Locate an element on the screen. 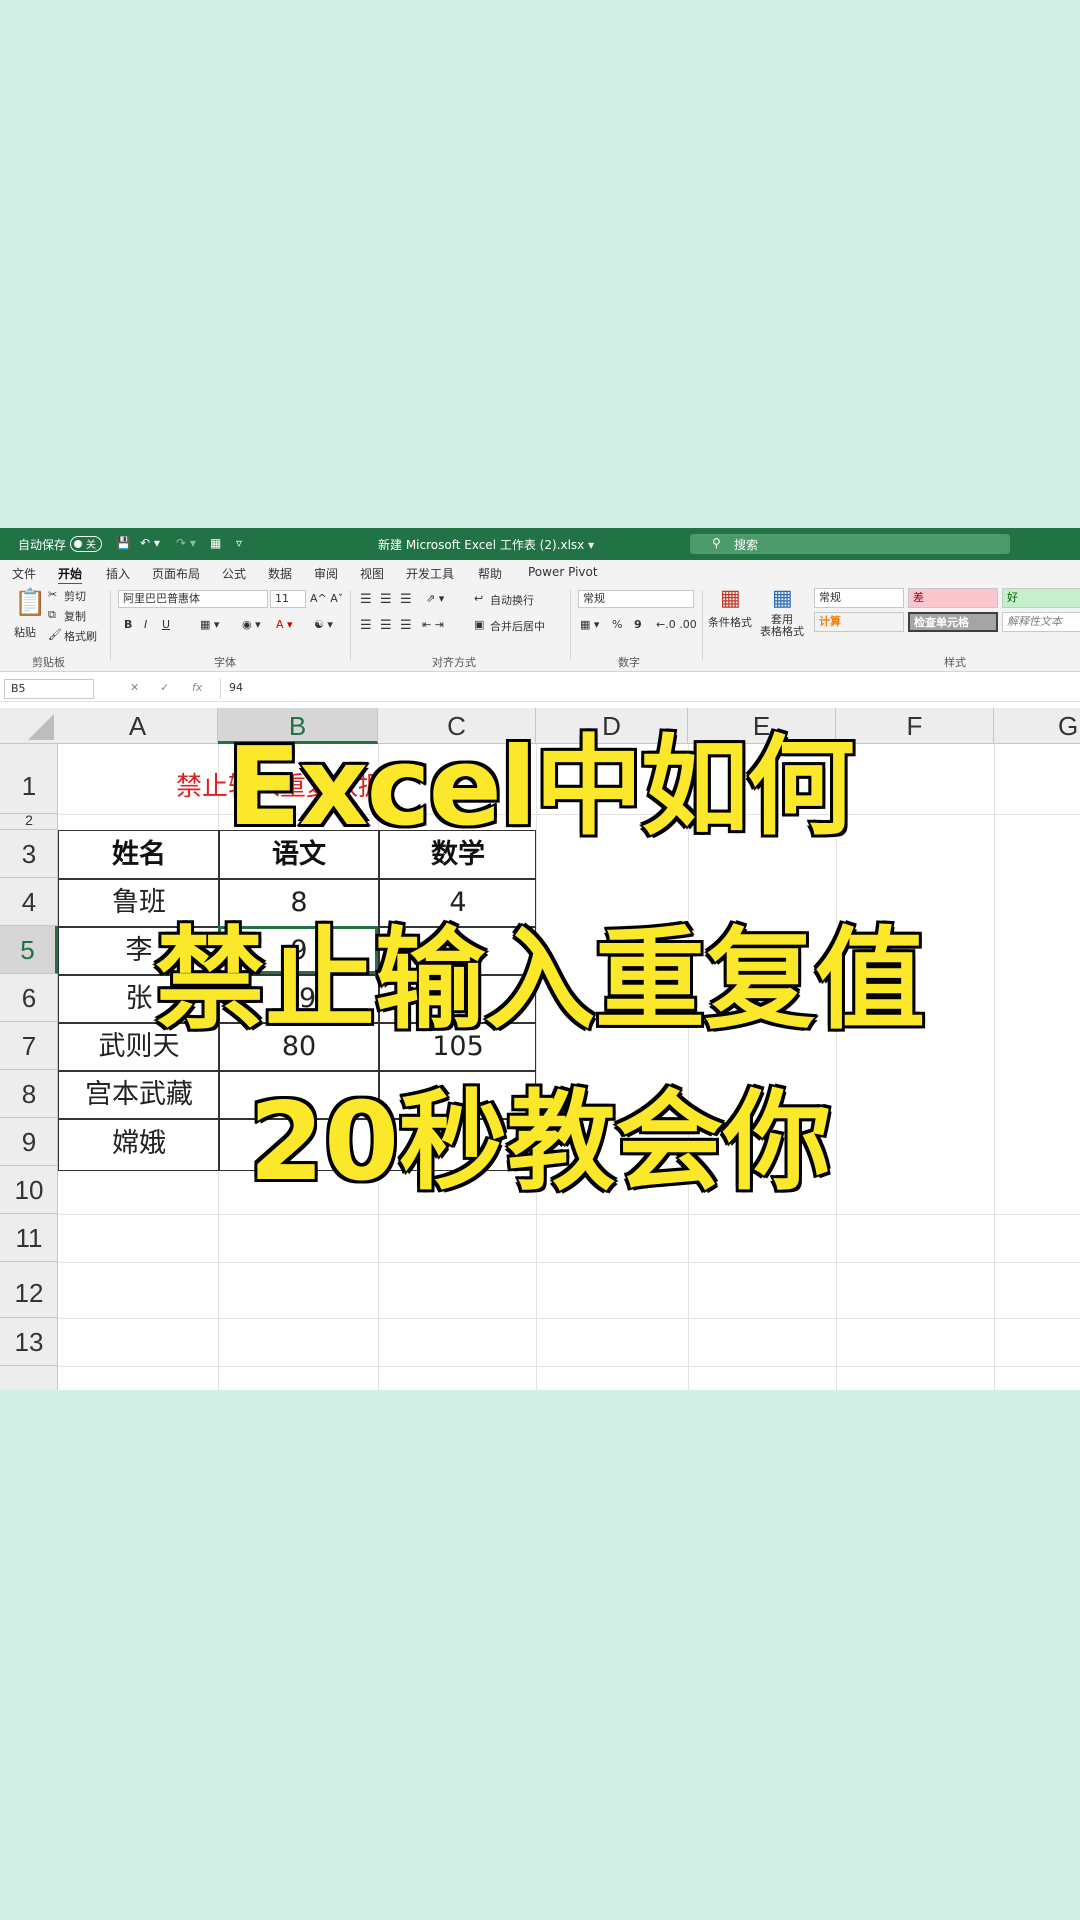 This screenshot has height=1920, width=1080. italic-button: I is located at coordinates (145, 624).